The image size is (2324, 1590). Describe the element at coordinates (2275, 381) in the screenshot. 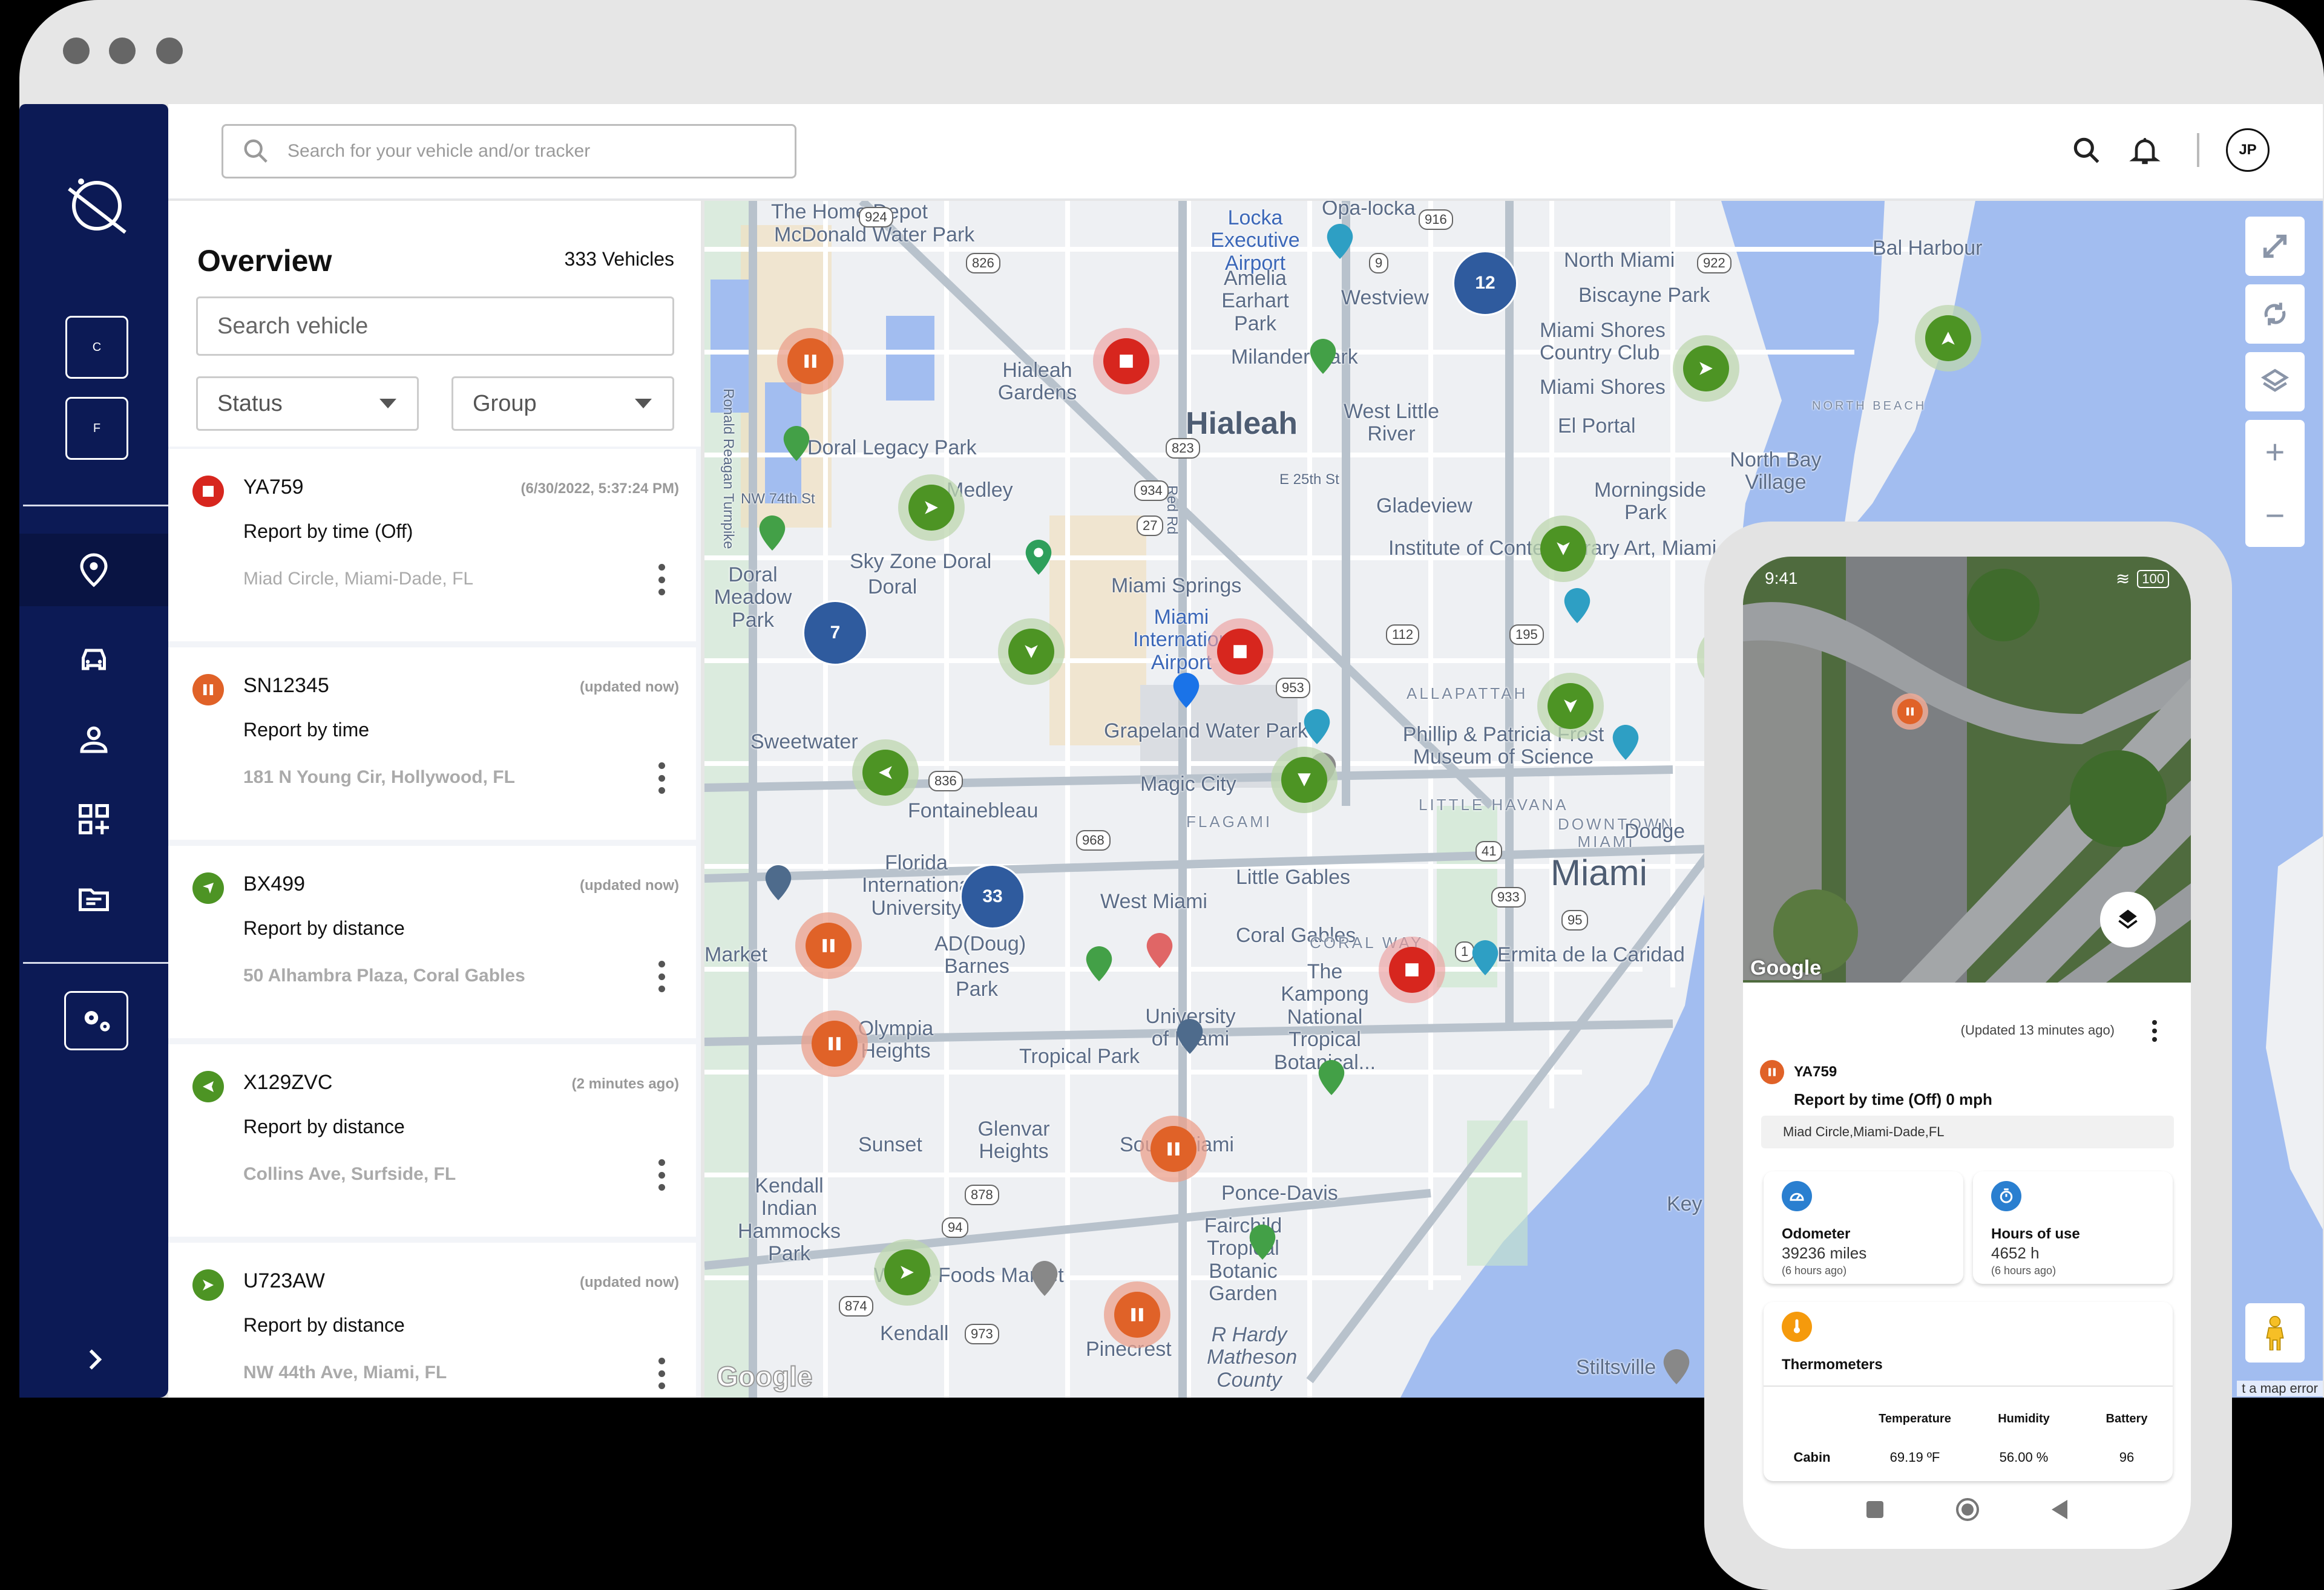

I see `layers-button` at that location.